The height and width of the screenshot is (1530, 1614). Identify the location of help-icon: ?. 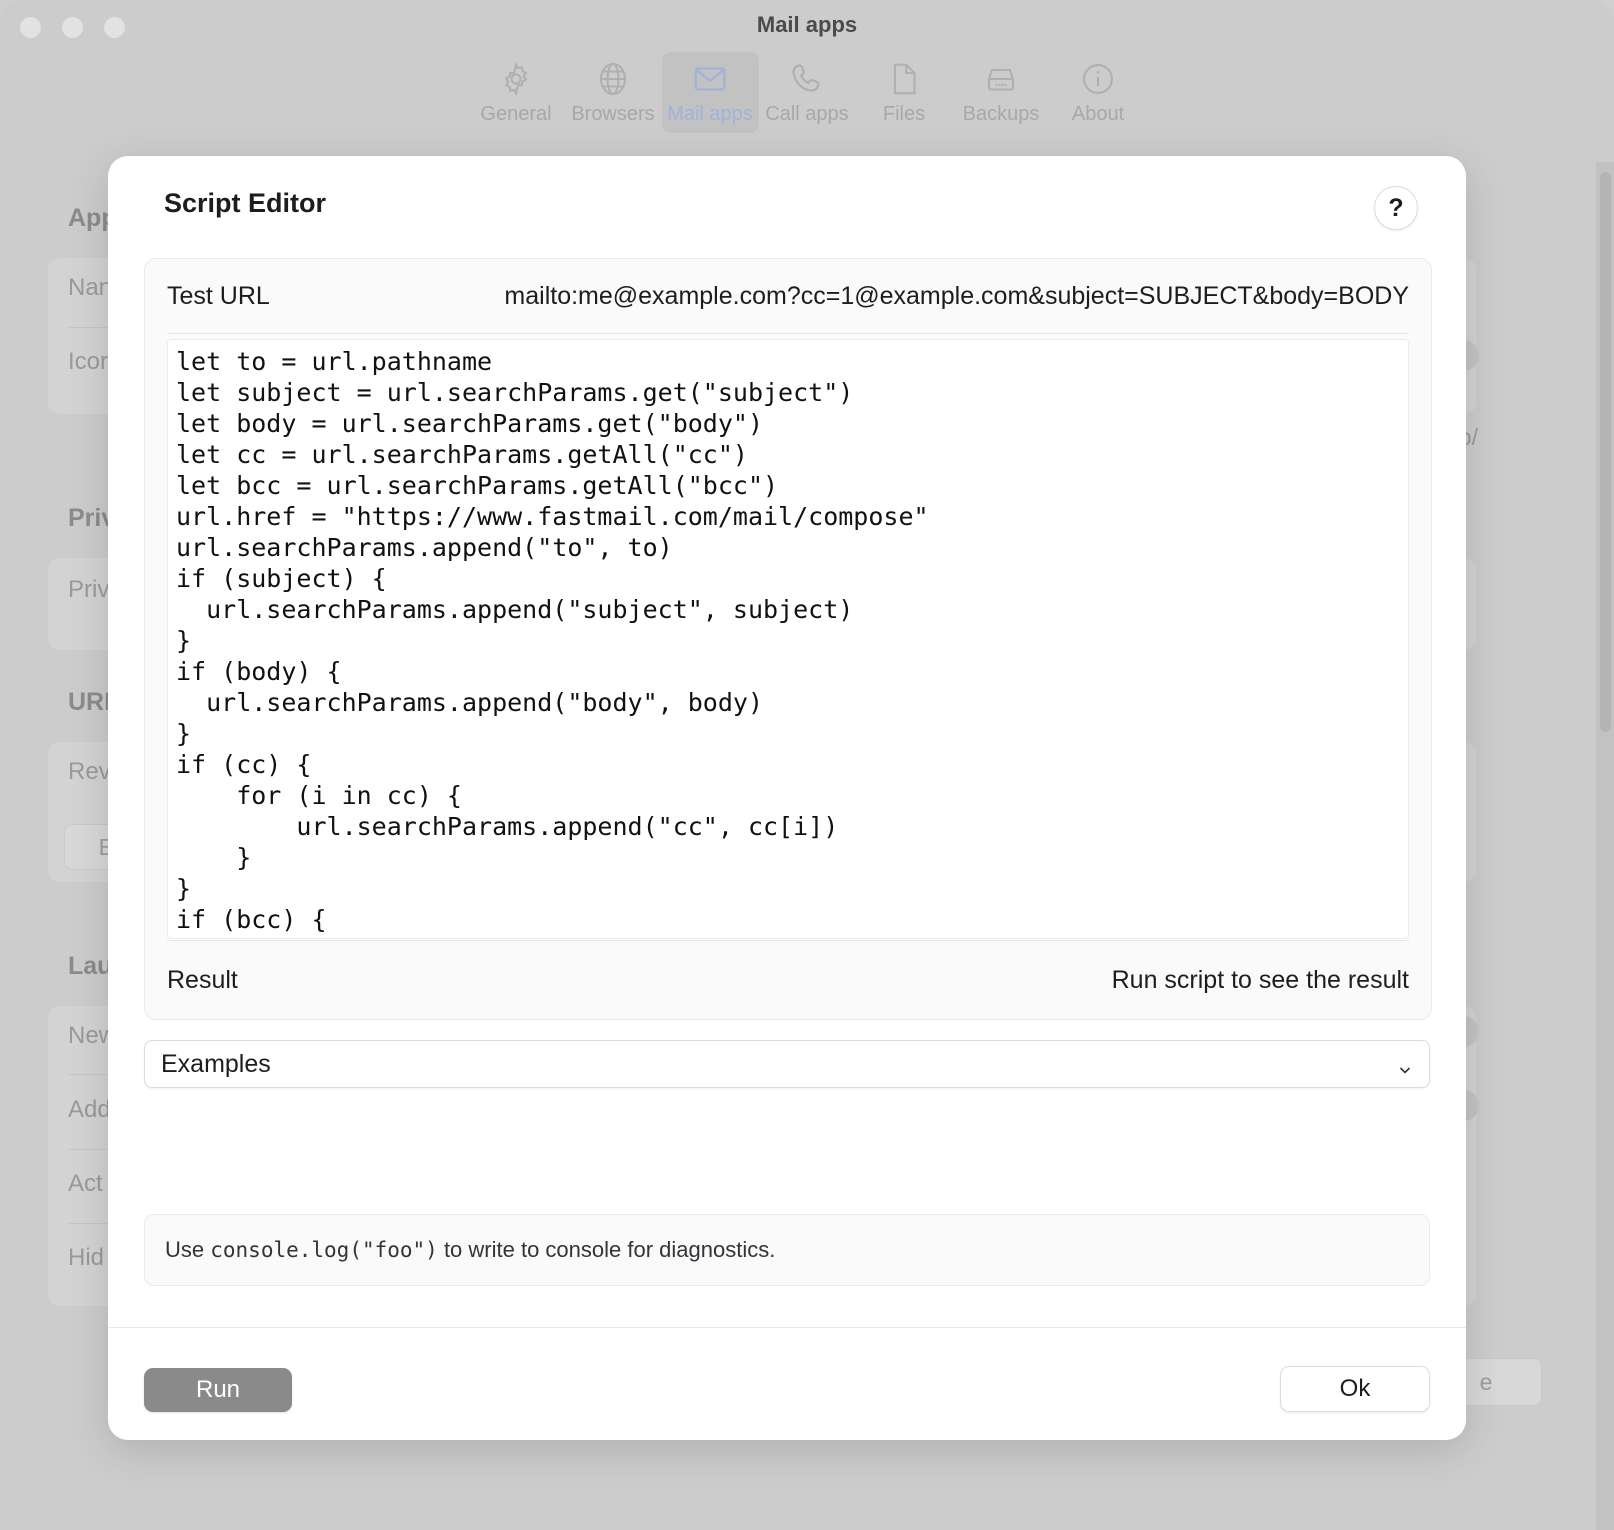
(1396, 208).